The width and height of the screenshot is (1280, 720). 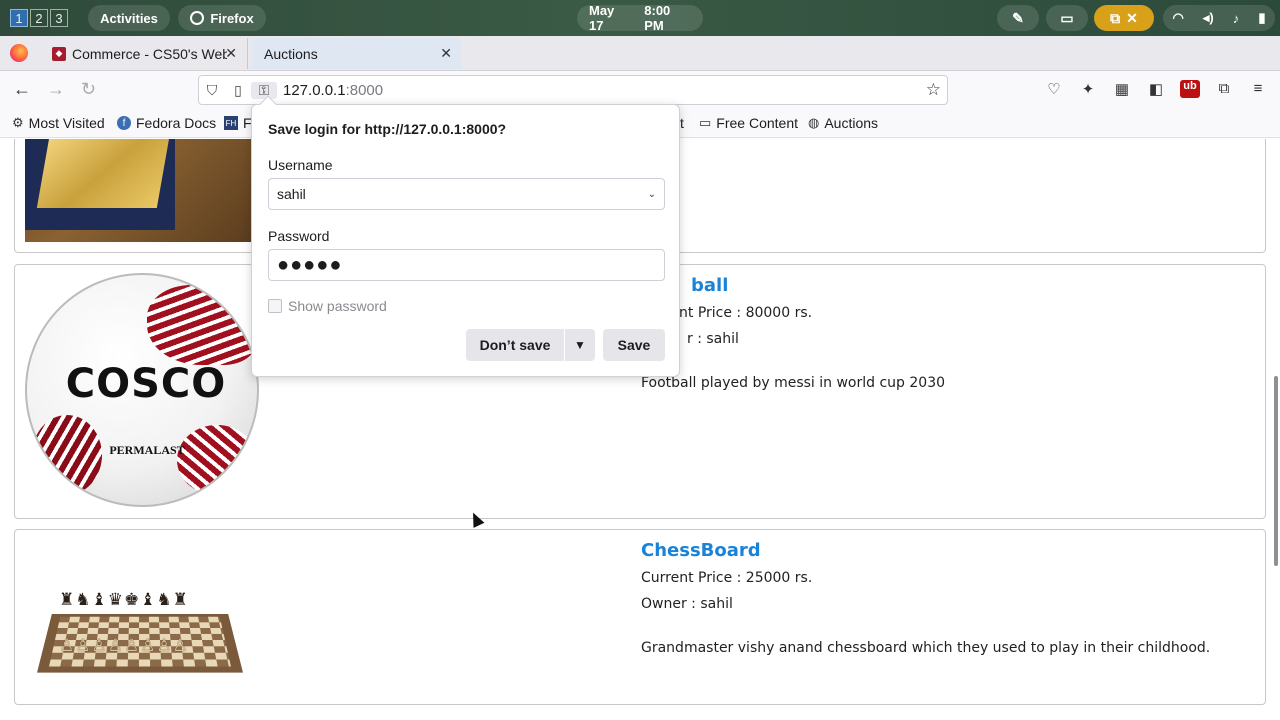 What do you see at coordinates (657, 18) in the screenshot?
I see `clock-time: 8:00 PM` at bounding box center [657, 18].